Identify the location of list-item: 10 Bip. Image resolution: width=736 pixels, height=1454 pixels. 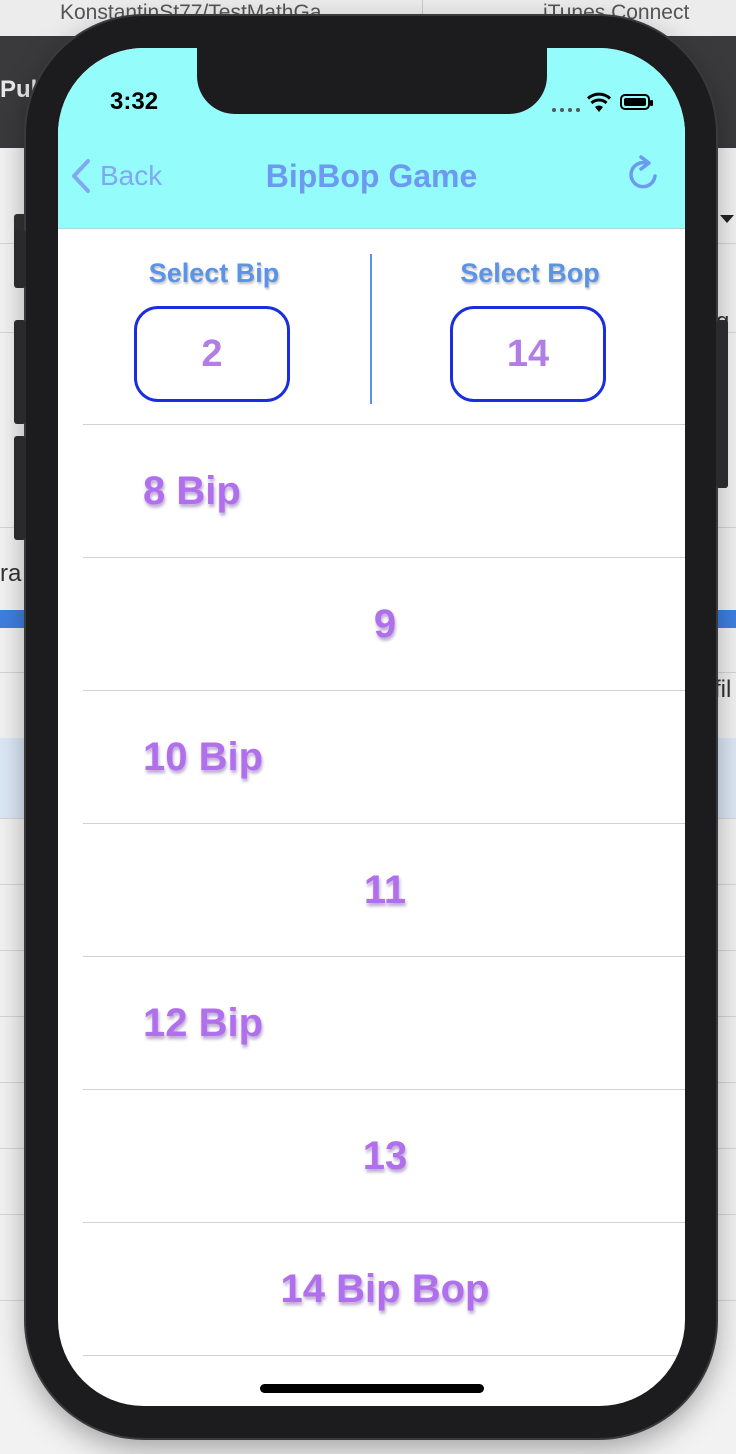
(384, 756).